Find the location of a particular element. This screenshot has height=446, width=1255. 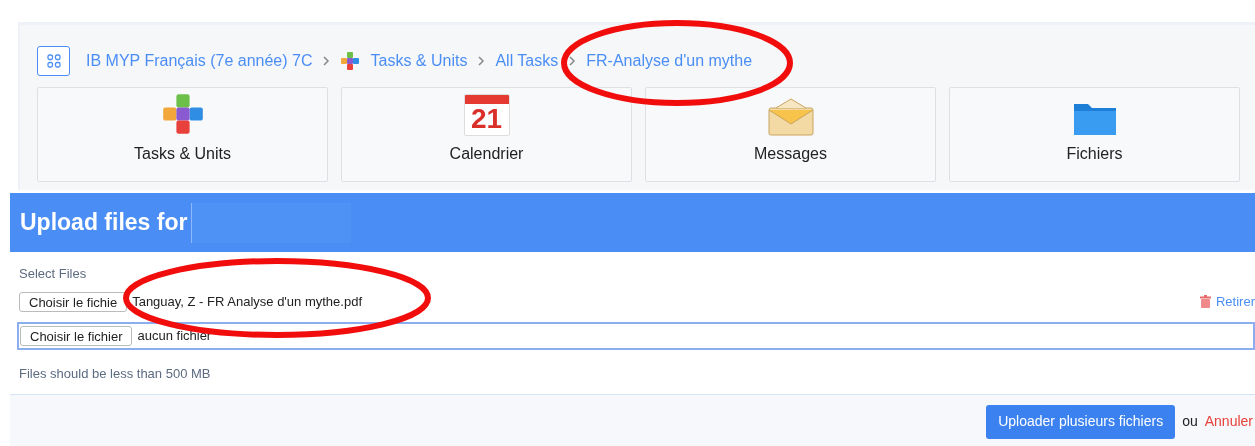

envelope-icon is located at coordinates (790, 117).